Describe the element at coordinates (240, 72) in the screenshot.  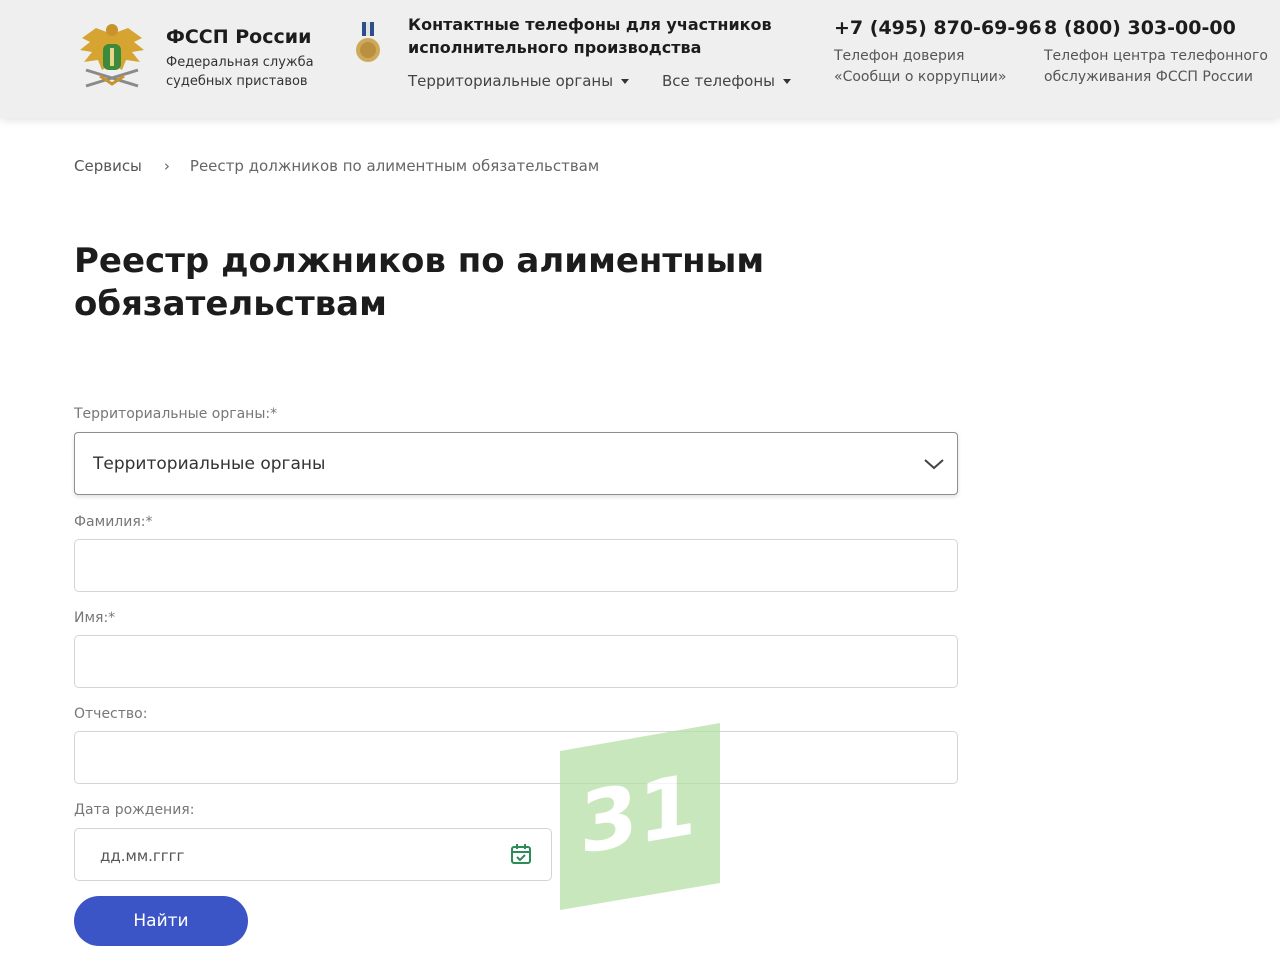
I see `logo-subtitle: Федеральная служба судебных приставов` at that location.